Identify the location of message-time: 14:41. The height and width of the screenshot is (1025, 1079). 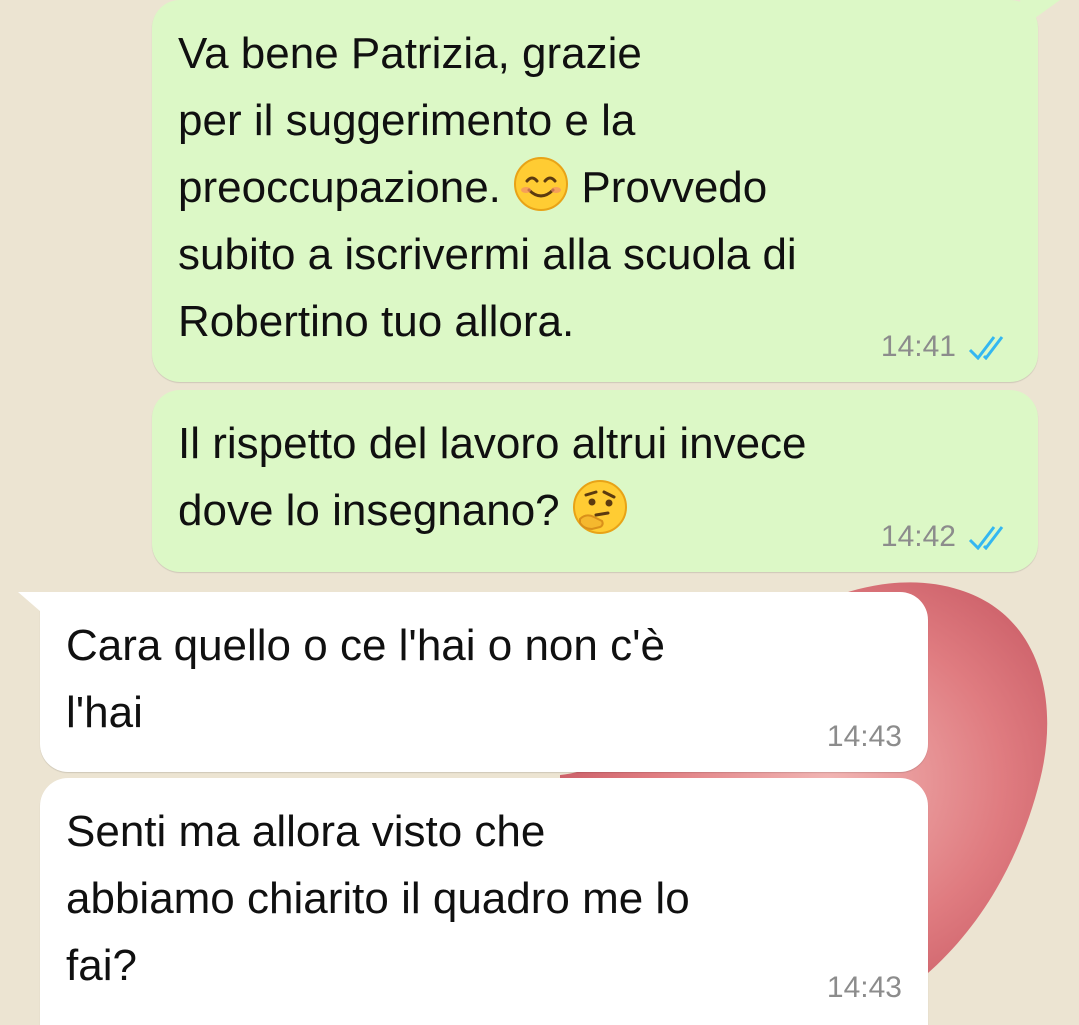
(918, 346).